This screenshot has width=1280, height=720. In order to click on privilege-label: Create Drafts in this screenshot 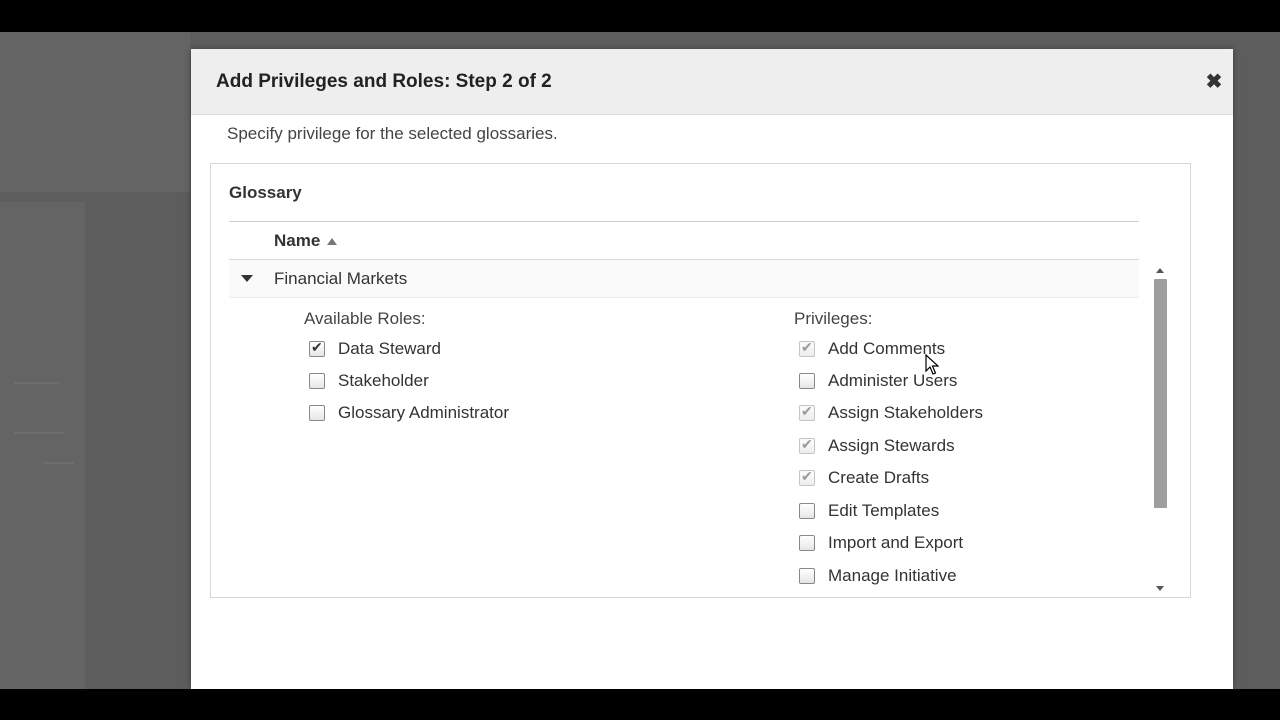, I will do `click(879, 477)`.